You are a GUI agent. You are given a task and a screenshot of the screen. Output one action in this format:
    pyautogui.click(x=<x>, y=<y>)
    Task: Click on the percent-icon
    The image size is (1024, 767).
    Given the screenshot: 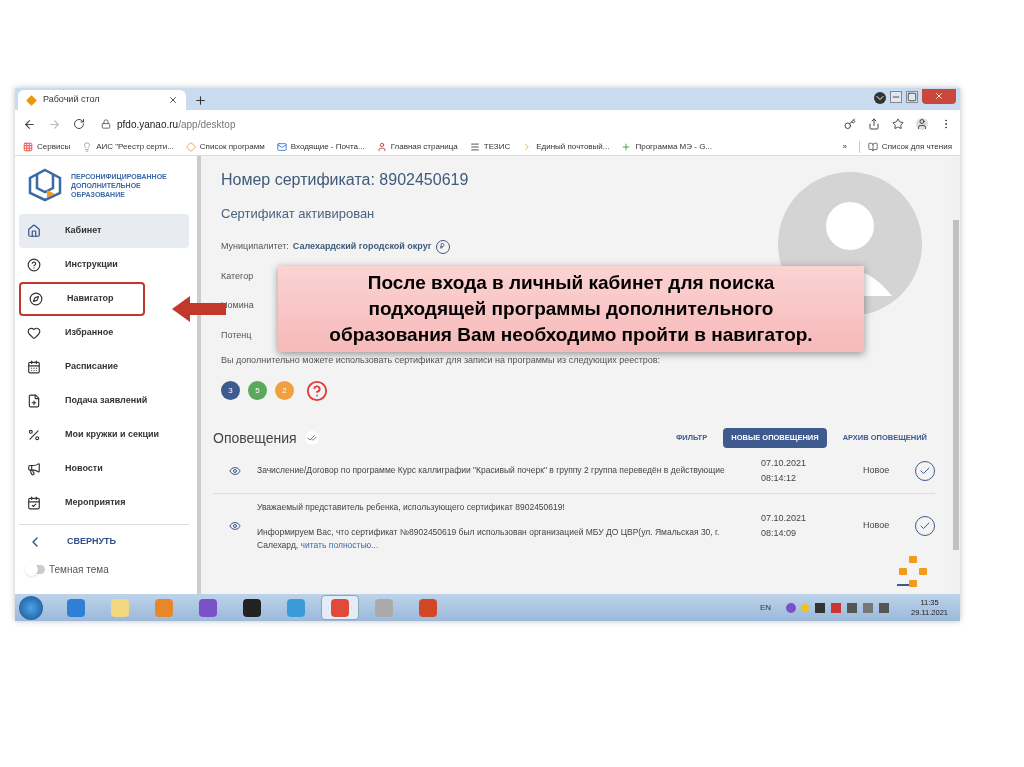 What is the action you would take?
    pyautogui.click(x=34, y=435)
    